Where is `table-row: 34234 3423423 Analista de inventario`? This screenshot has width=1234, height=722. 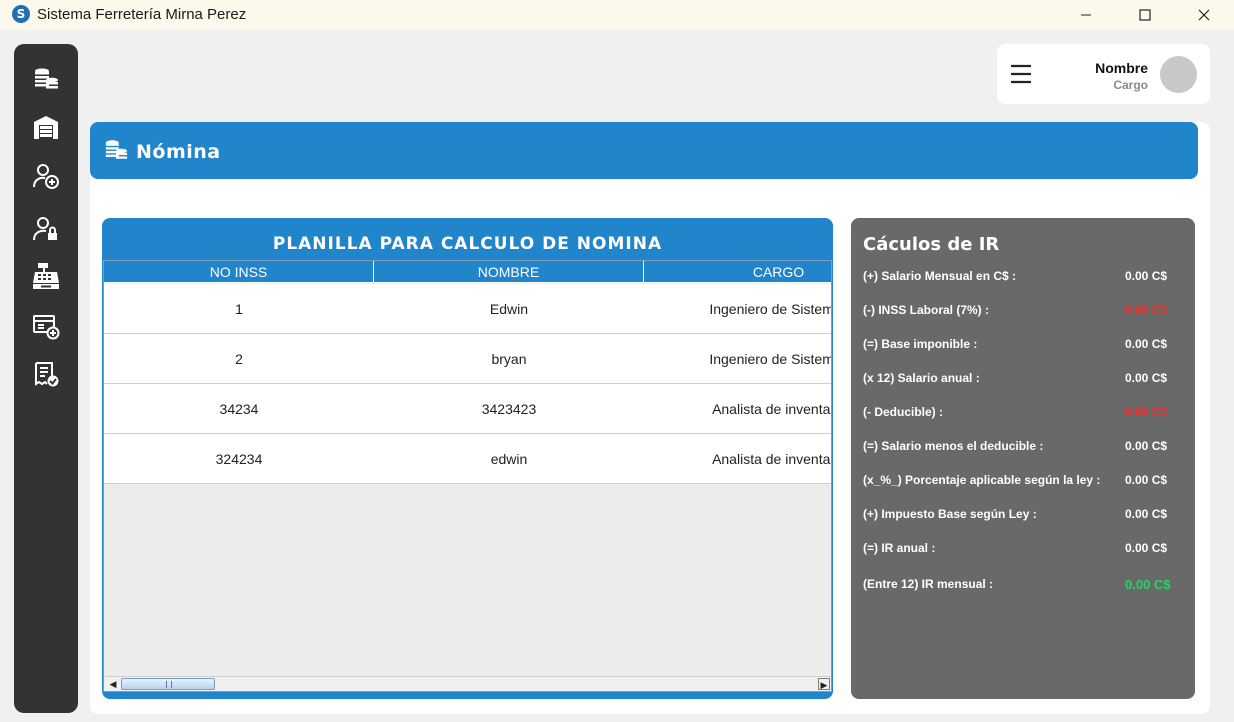
table-row: 34234 3423423 Analista de inventario is located at coordinates (467, 409).